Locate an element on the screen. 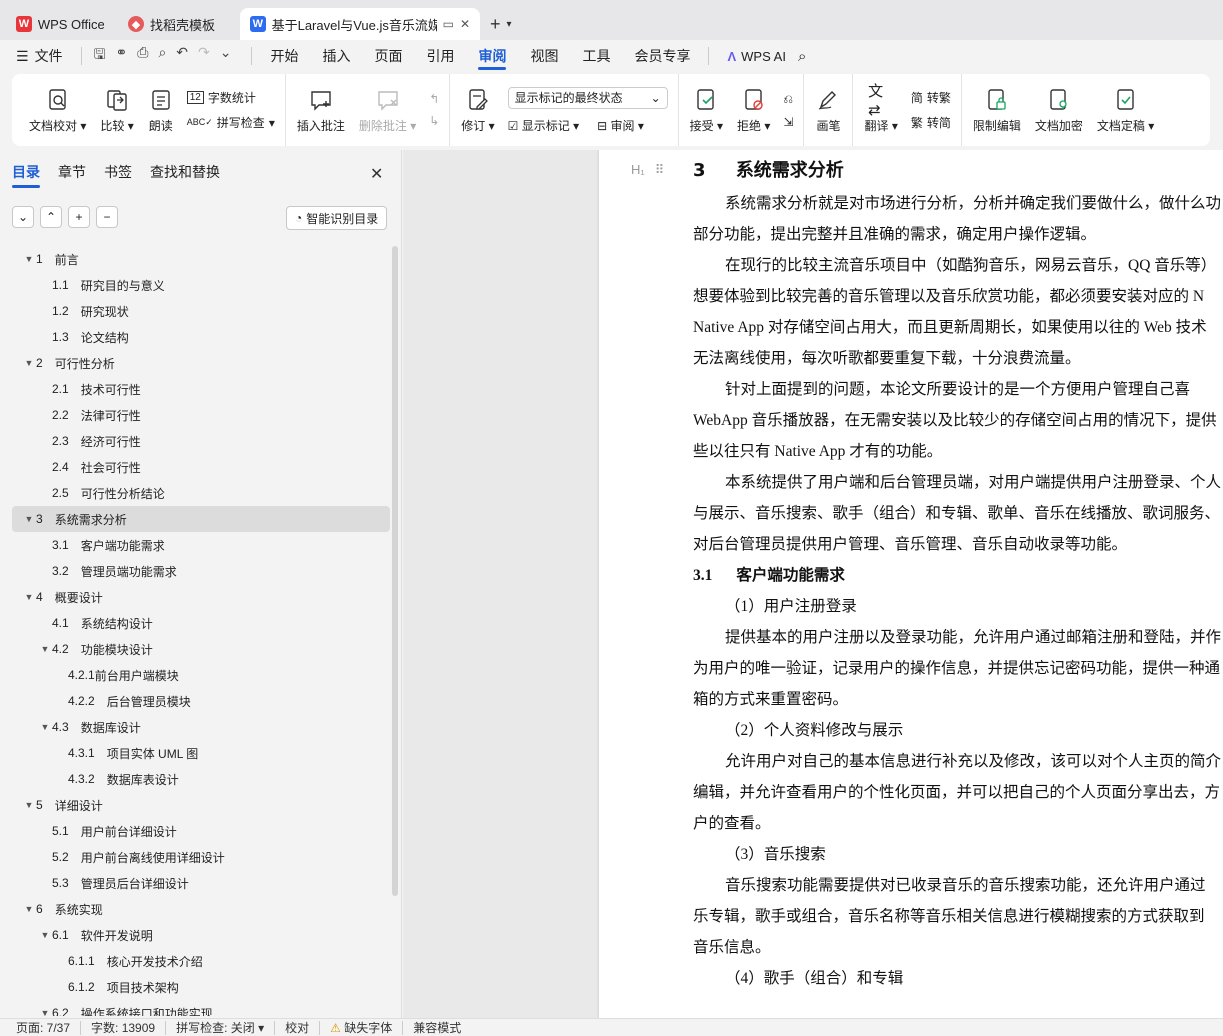 This screenshot has height=1036, width=1223. revise-button: 修订 ▾ is located at coordinates (477, 110).